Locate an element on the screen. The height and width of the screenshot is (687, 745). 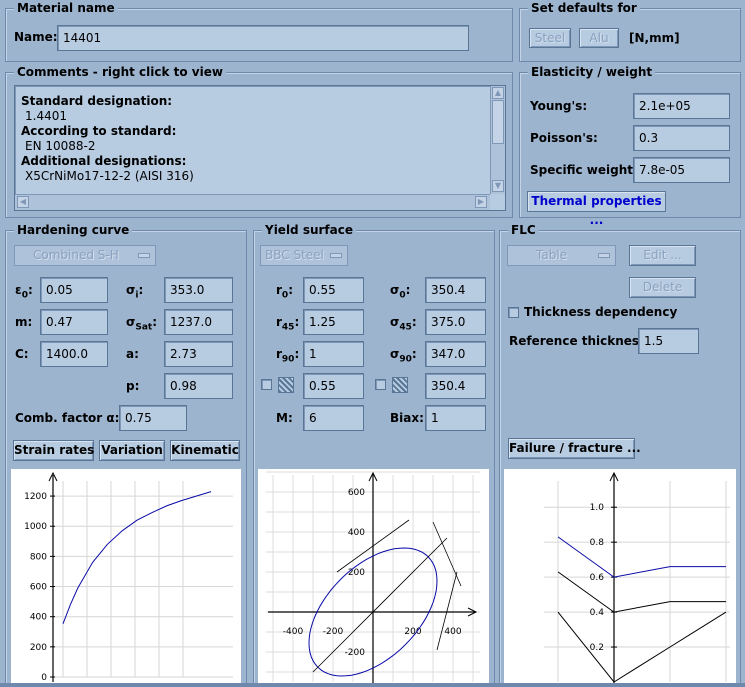
horizontal-scrollbar: ◀ ▶ is located at coordinates (252, 202).